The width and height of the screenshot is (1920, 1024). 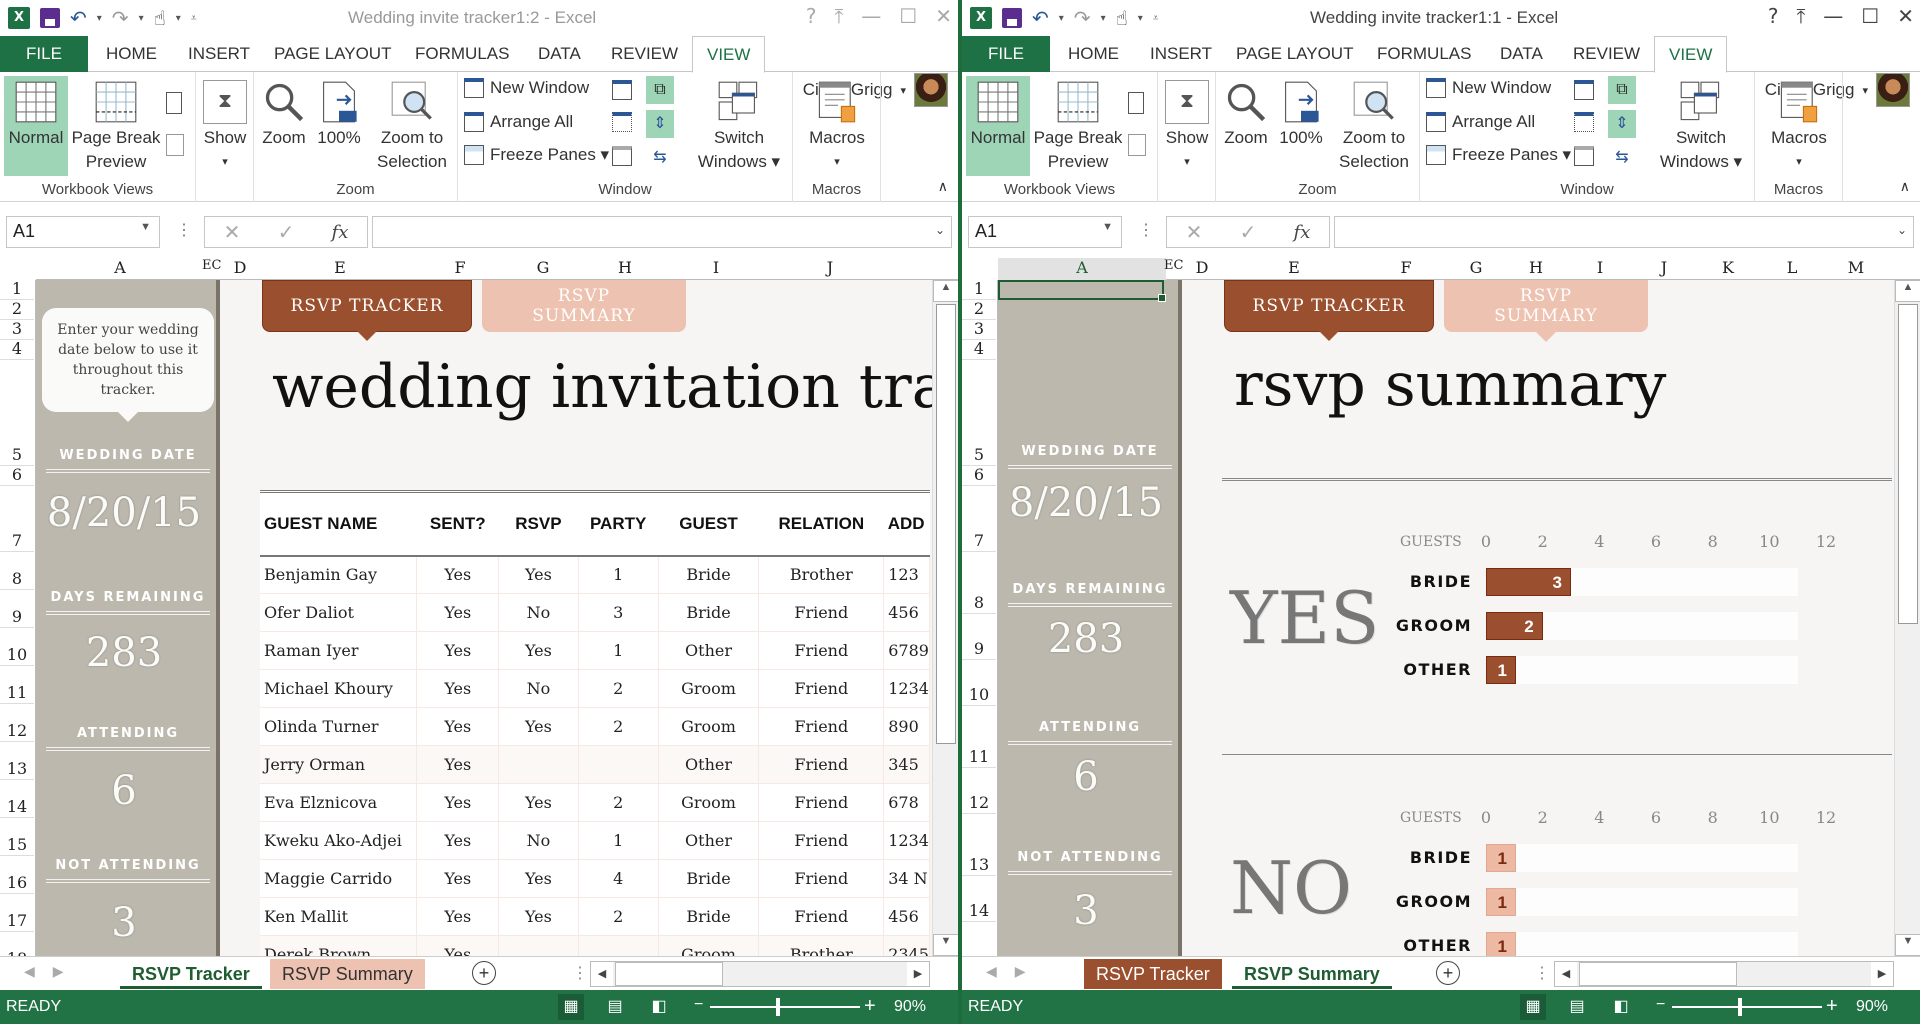 I want to click on header-sent: SENT?, so click(x=457, y=523).